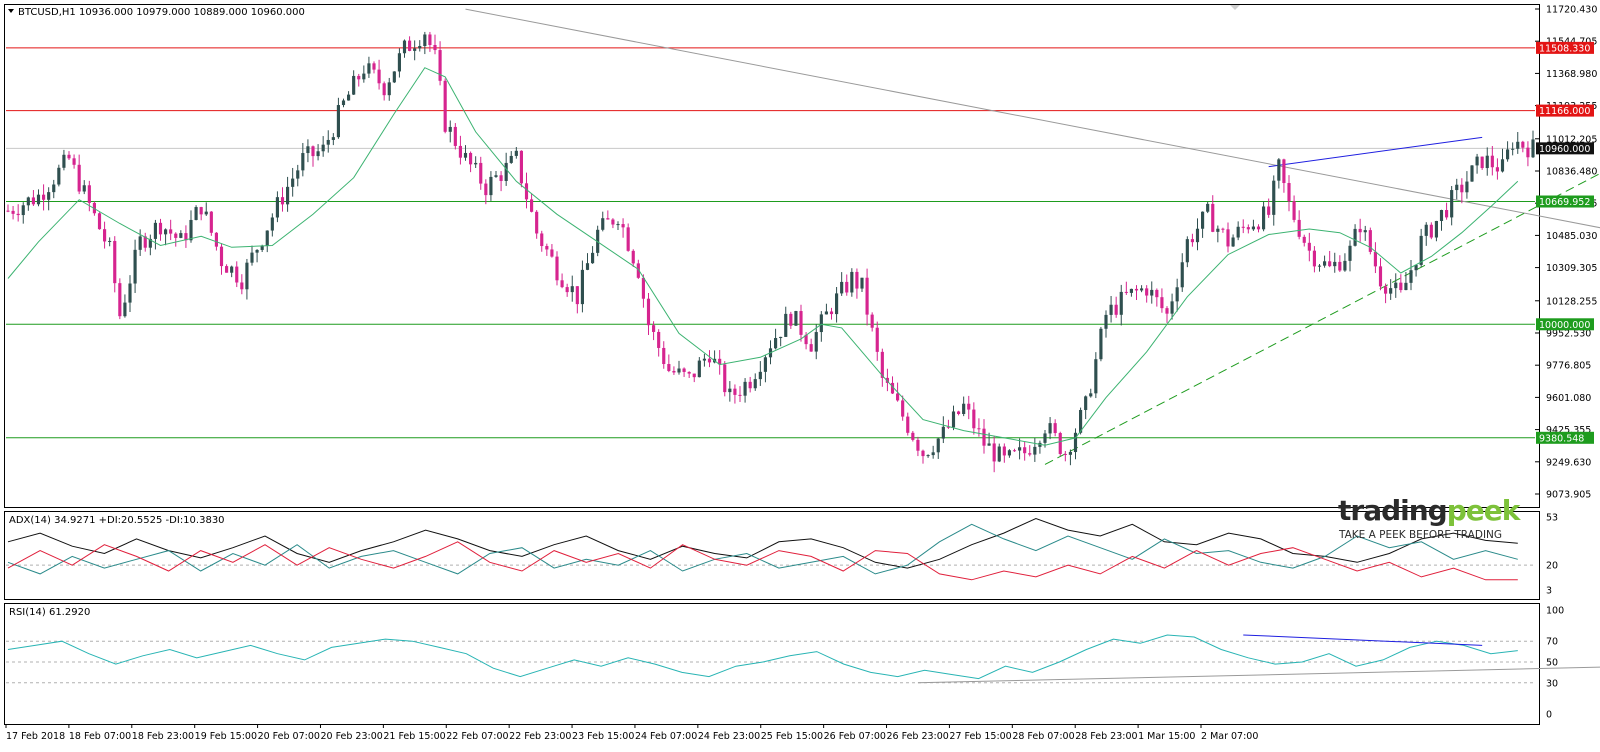  What do you see at coordinates (100, 736) in the screenshot?
I see `time-tick-label: 18 Feb 07:00` at bounding box center [100, 736].